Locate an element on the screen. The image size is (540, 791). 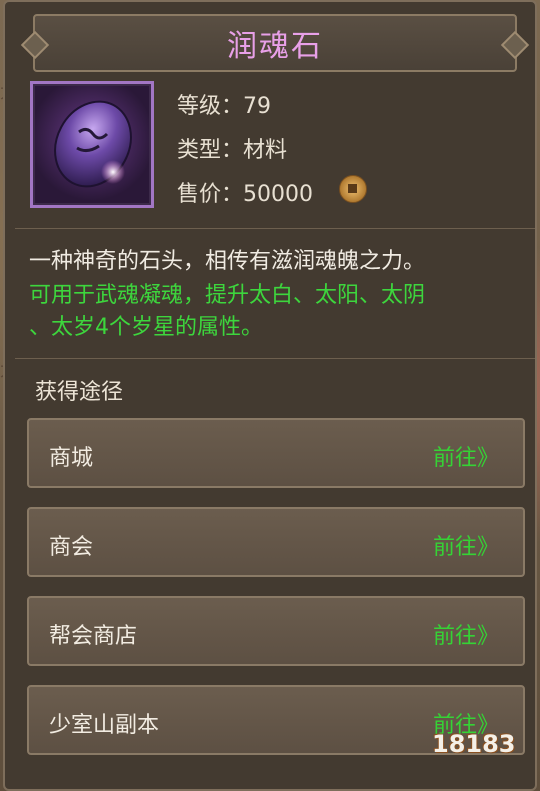
coin-icon is located at coordinates (353, 189).